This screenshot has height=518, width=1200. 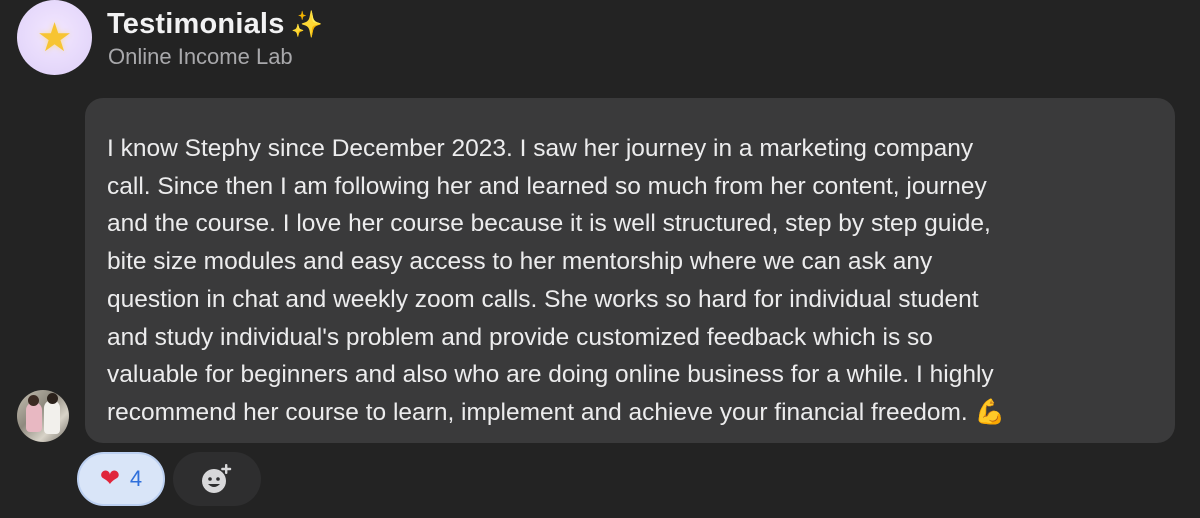 I want to click on channel-subtitle: Online Income Lab, so click(x=200, y=56).